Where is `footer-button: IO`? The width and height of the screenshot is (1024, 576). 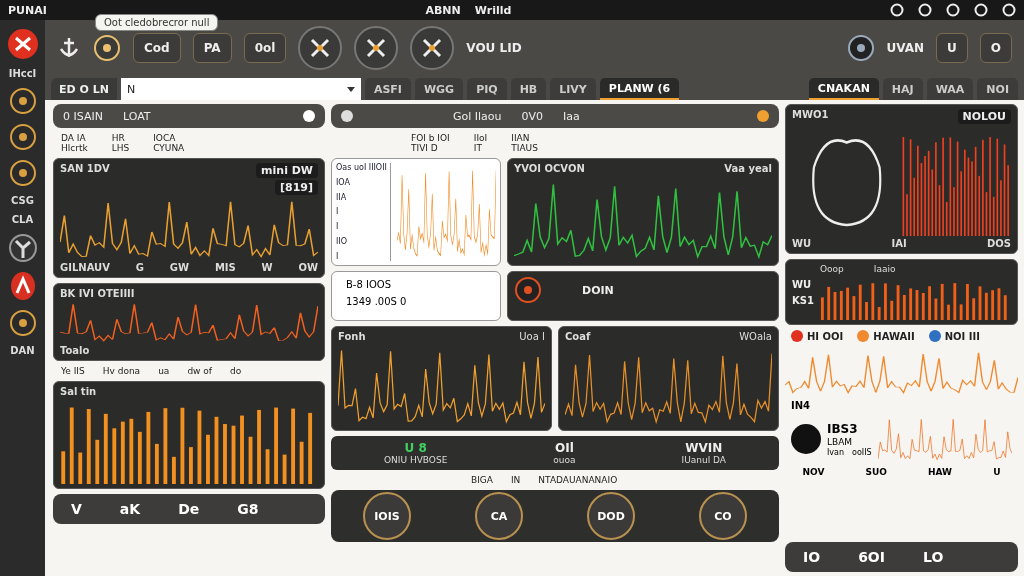 footer-button: IO is located at coordinates (812, 557).